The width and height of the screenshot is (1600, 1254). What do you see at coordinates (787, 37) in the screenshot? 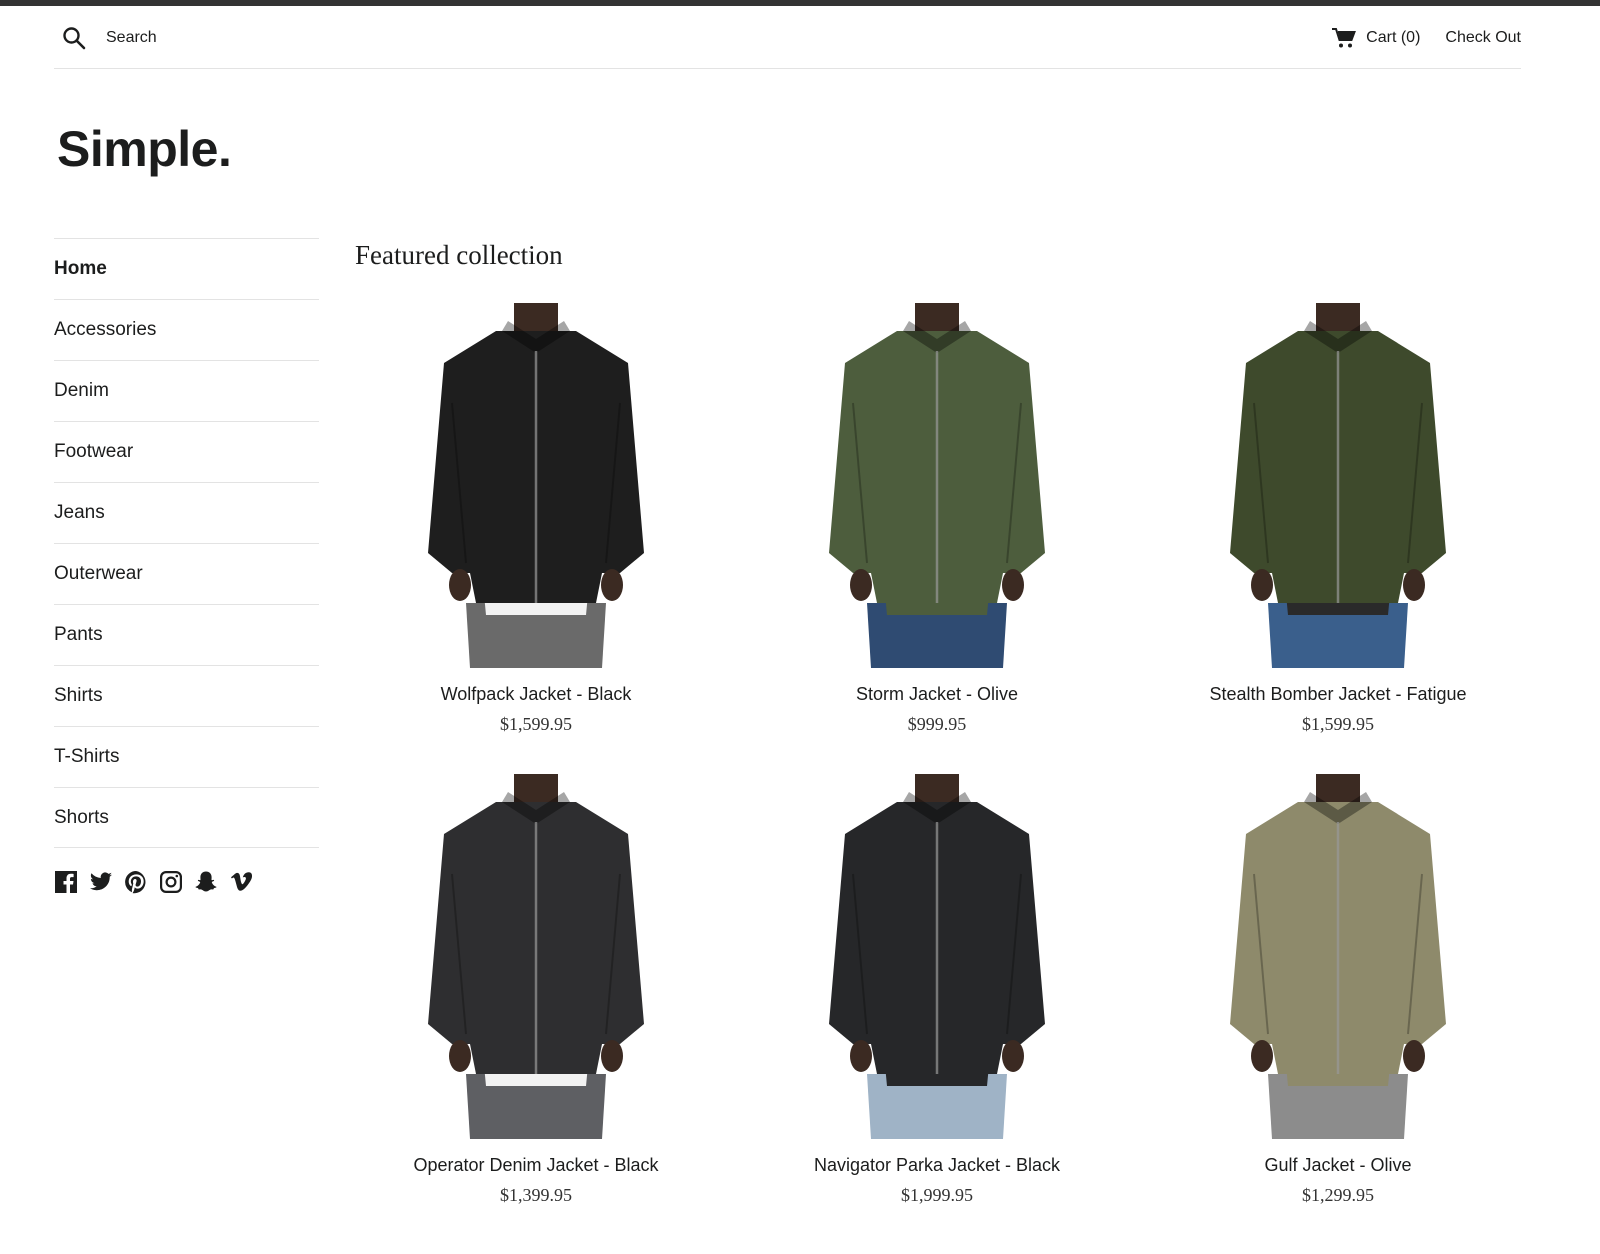
I see `site-header: Search Cart (0) Check Out` at bounding box center [787, 37].